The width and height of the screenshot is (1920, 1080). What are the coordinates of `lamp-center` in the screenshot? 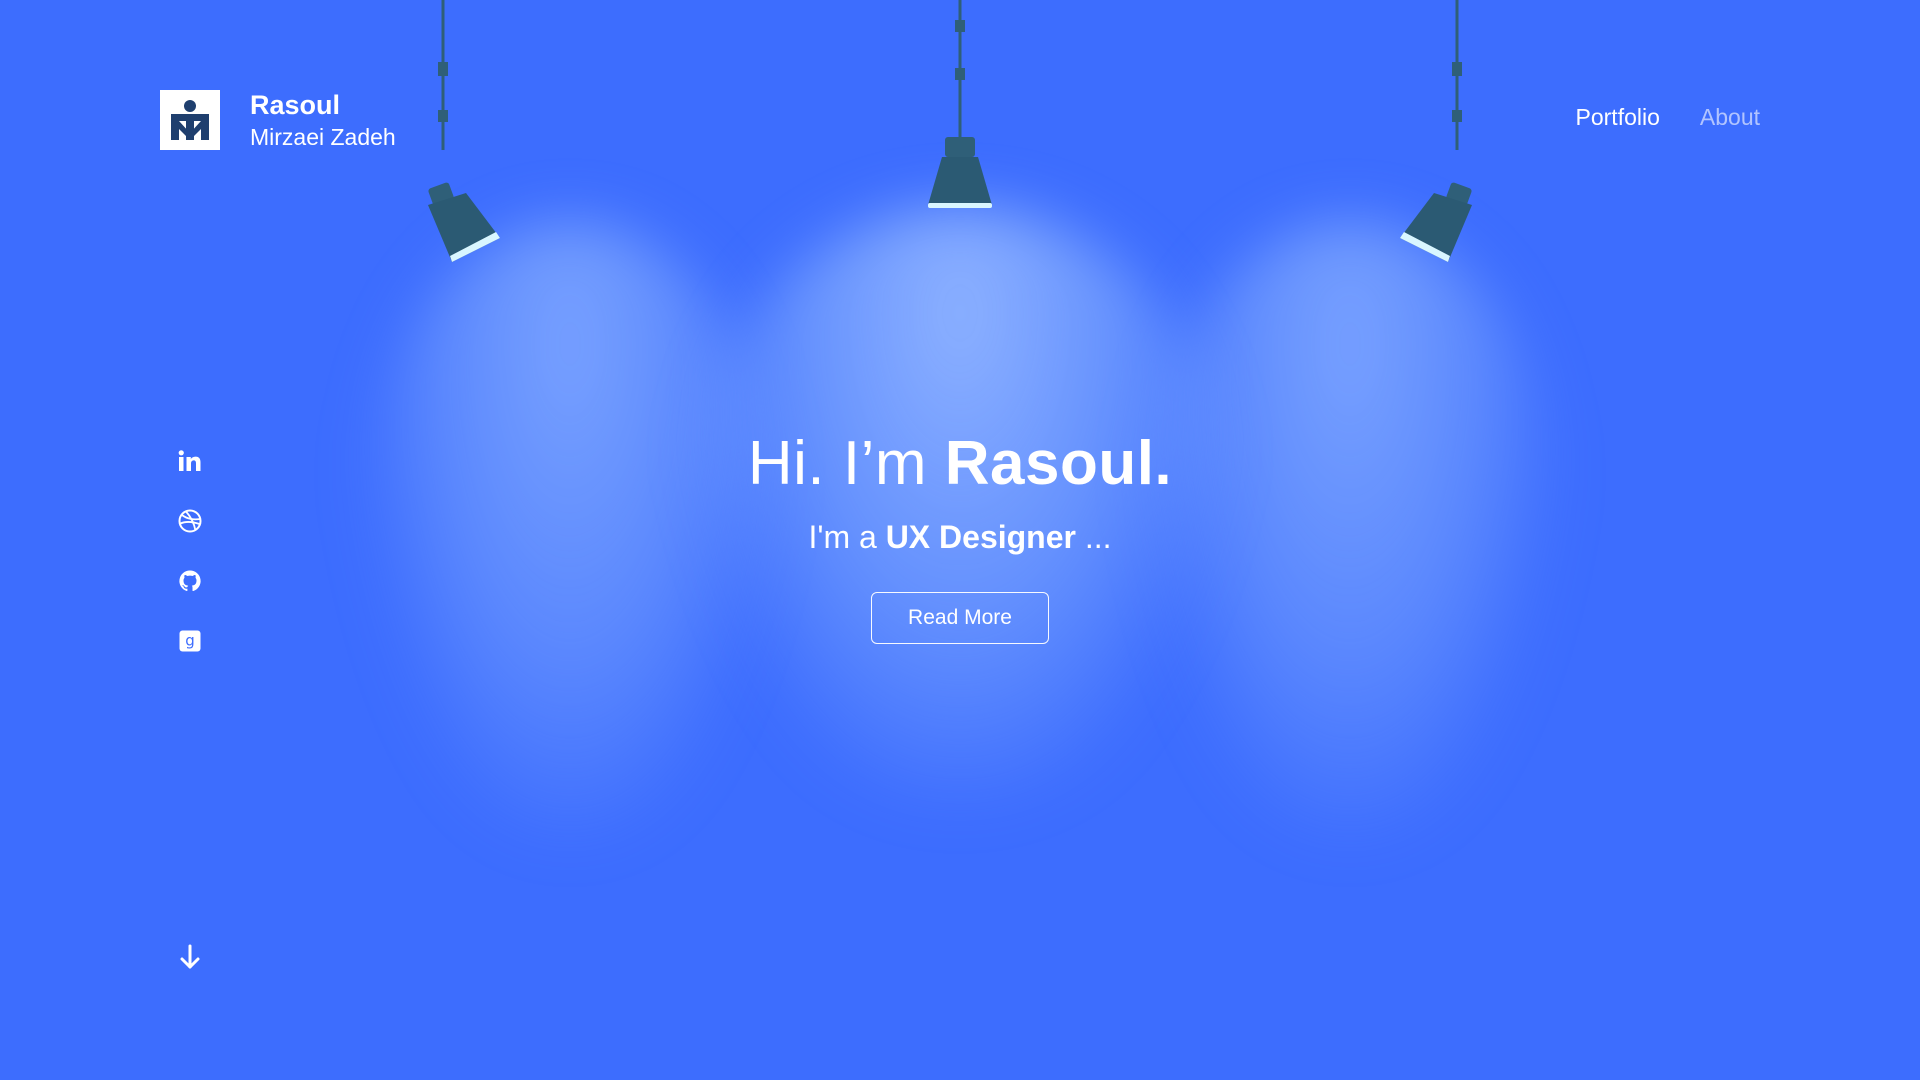 It's located at (960, 110).